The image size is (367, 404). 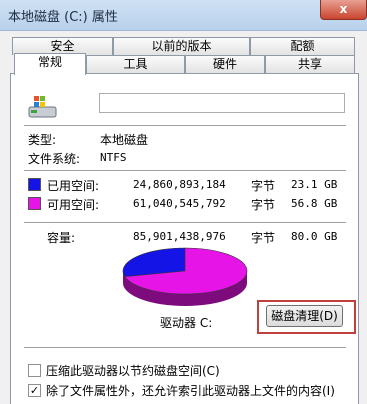 What do you see at coordinates (63, 17) in the screenshot?
I see `window-title: 本地磁盘 (C:) 属性` at bounding box center [63, 17].